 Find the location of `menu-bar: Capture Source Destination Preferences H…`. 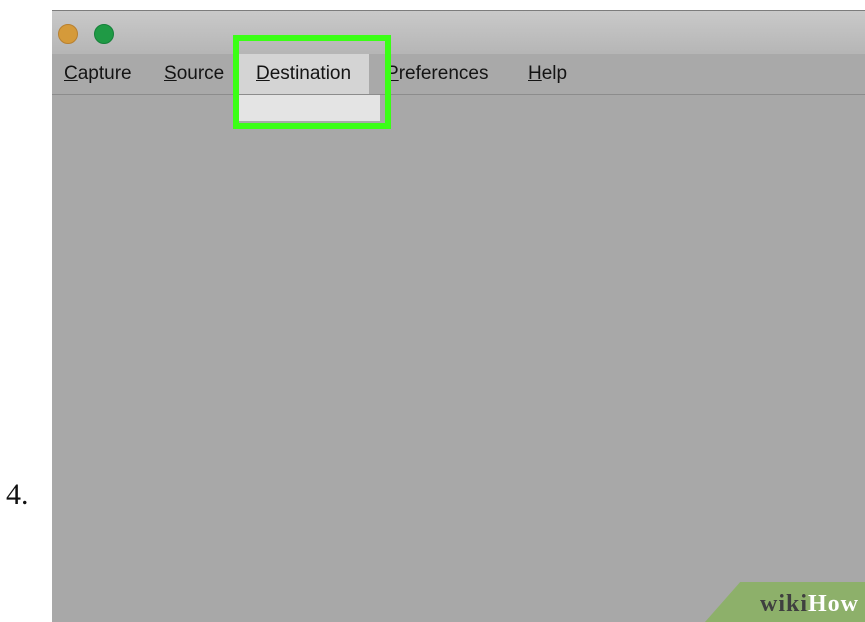

menu-bar: Capture Source Destination Preferences H… is located at coordinates (458, 74).